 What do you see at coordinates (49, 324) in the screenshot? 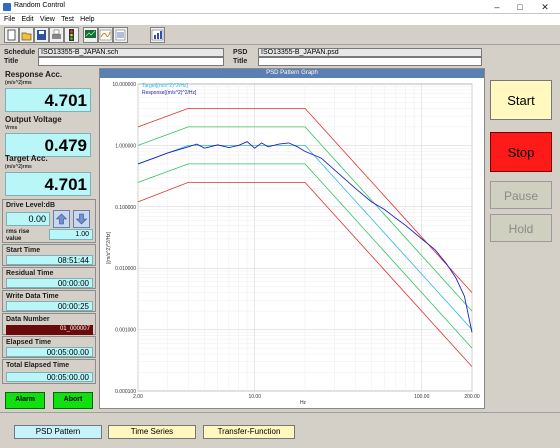
I see `data-number-group: Data Number 01_000007` at bounding box center [49, 324].